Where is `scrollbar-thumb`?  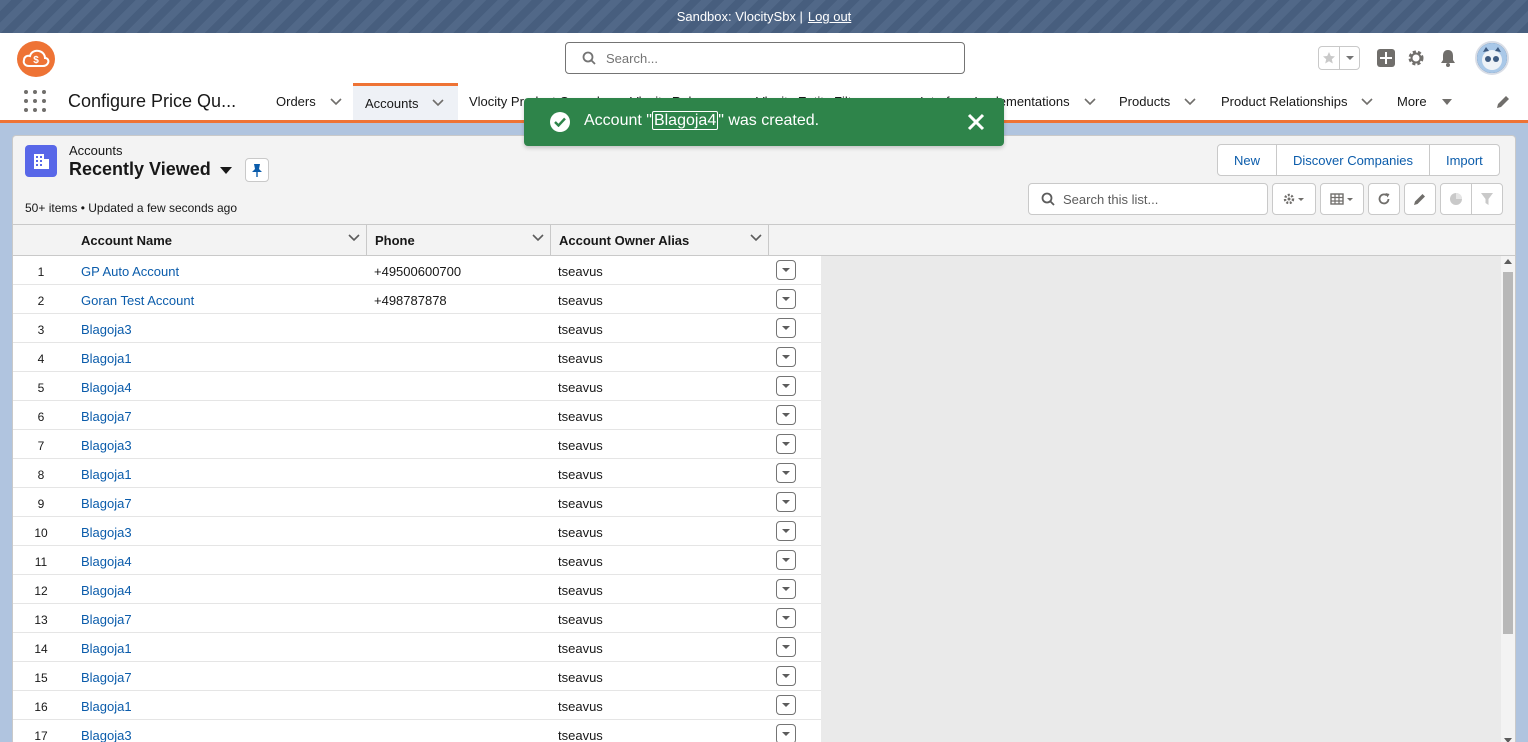 scrollbar-thumb is located at coordinates (1508, 453).